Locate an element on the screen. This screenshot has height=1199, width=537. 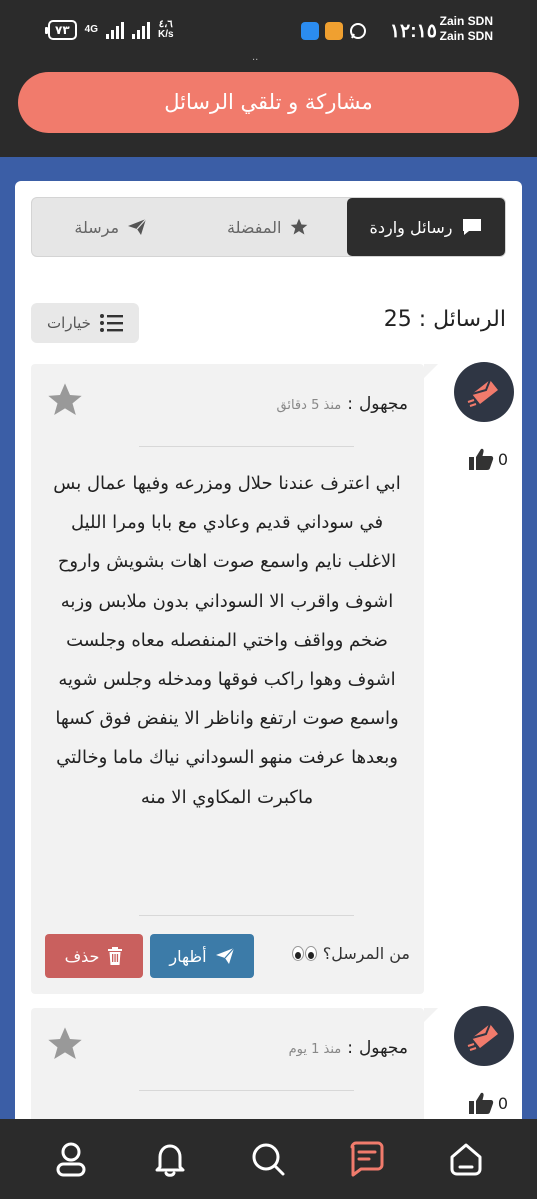
message-time: منذ 5 دقائق is located at coordinates (309, 405).